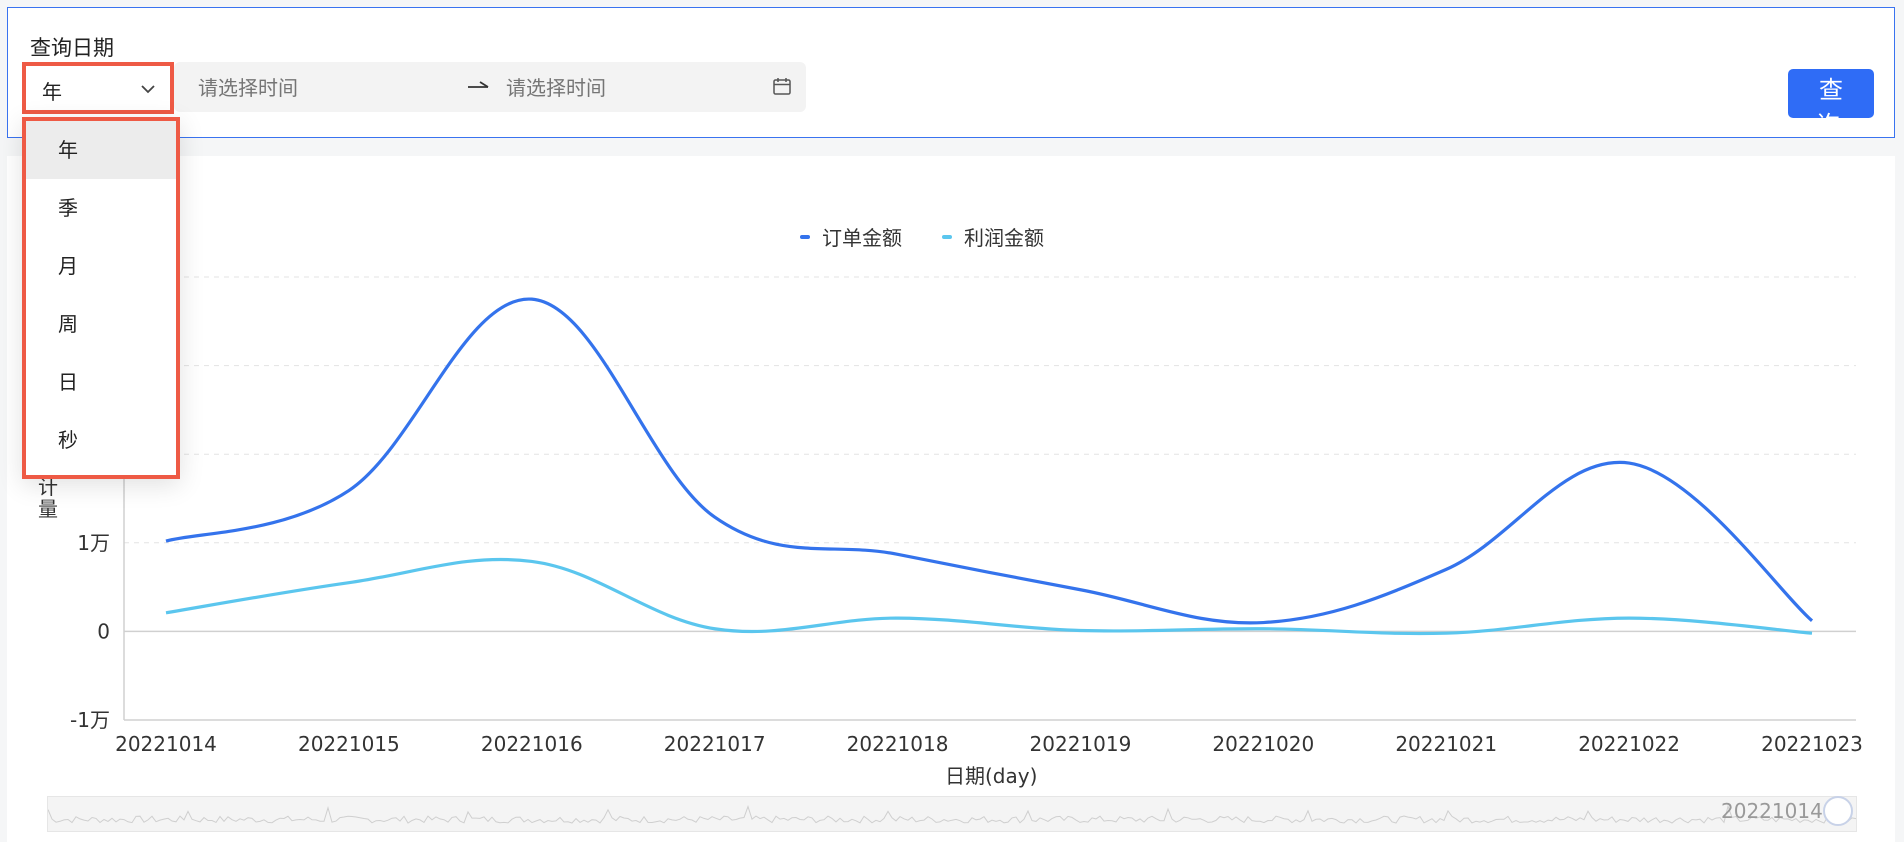  I want to click on legend-label-profit: 利润金额, so click(1004, 238).